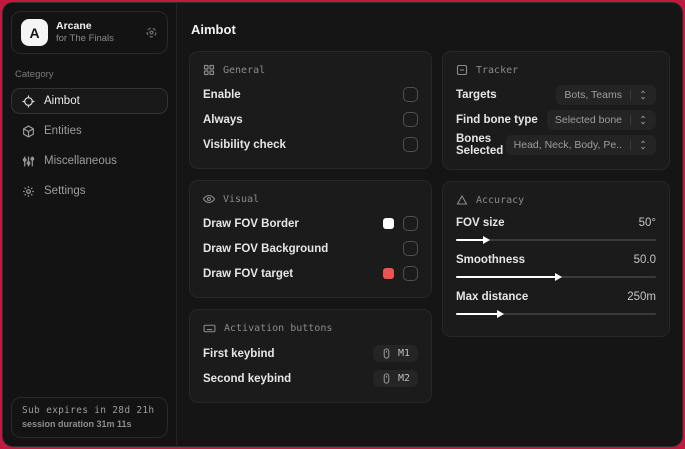  Describe the element at coordinates (556, 302) in the screenshot. I see `setting-row-max-distance: Max distance 250m` at that location.